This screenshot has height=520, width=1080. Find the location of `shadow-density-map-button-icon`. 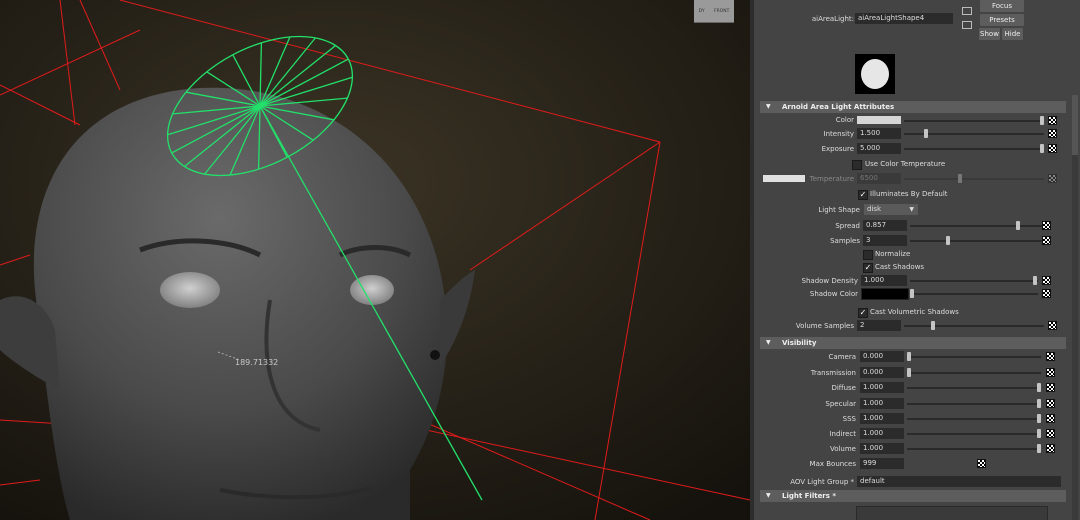

shadow-density-map-button-icon is located at coordinates (1046, 280).